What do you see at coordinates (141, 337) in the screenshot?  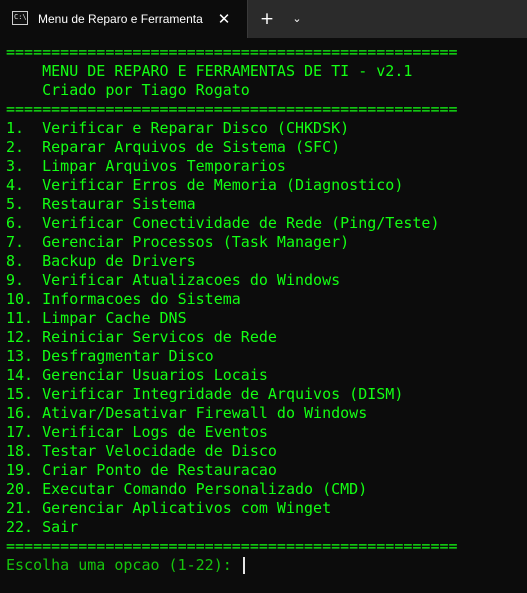 I see `menu-item: 12. Reiniciar Servicos de Rede` at bounding box center [141, 337].